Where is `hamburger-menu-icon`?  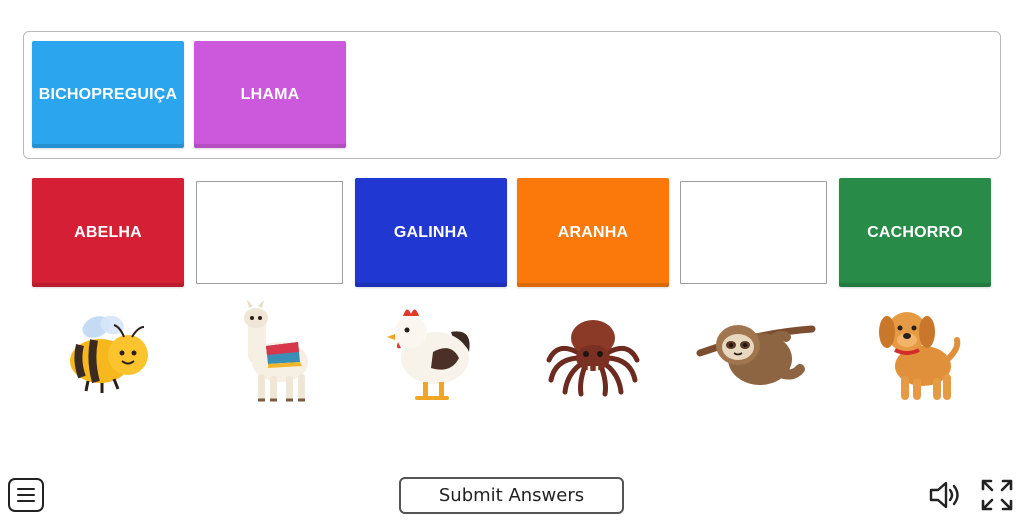
hamburger-menu-icon is located at coordinates (26, 495).